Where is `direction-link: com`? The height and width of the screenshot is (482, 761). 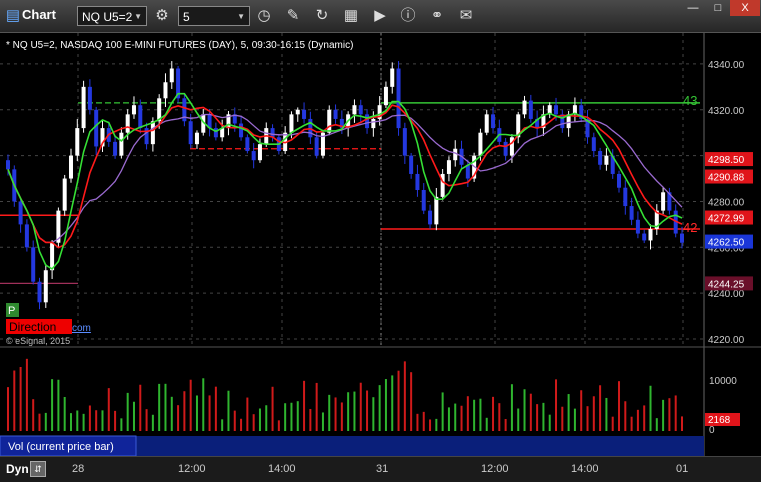 direction-link: com is located at coordinates (81, 328).